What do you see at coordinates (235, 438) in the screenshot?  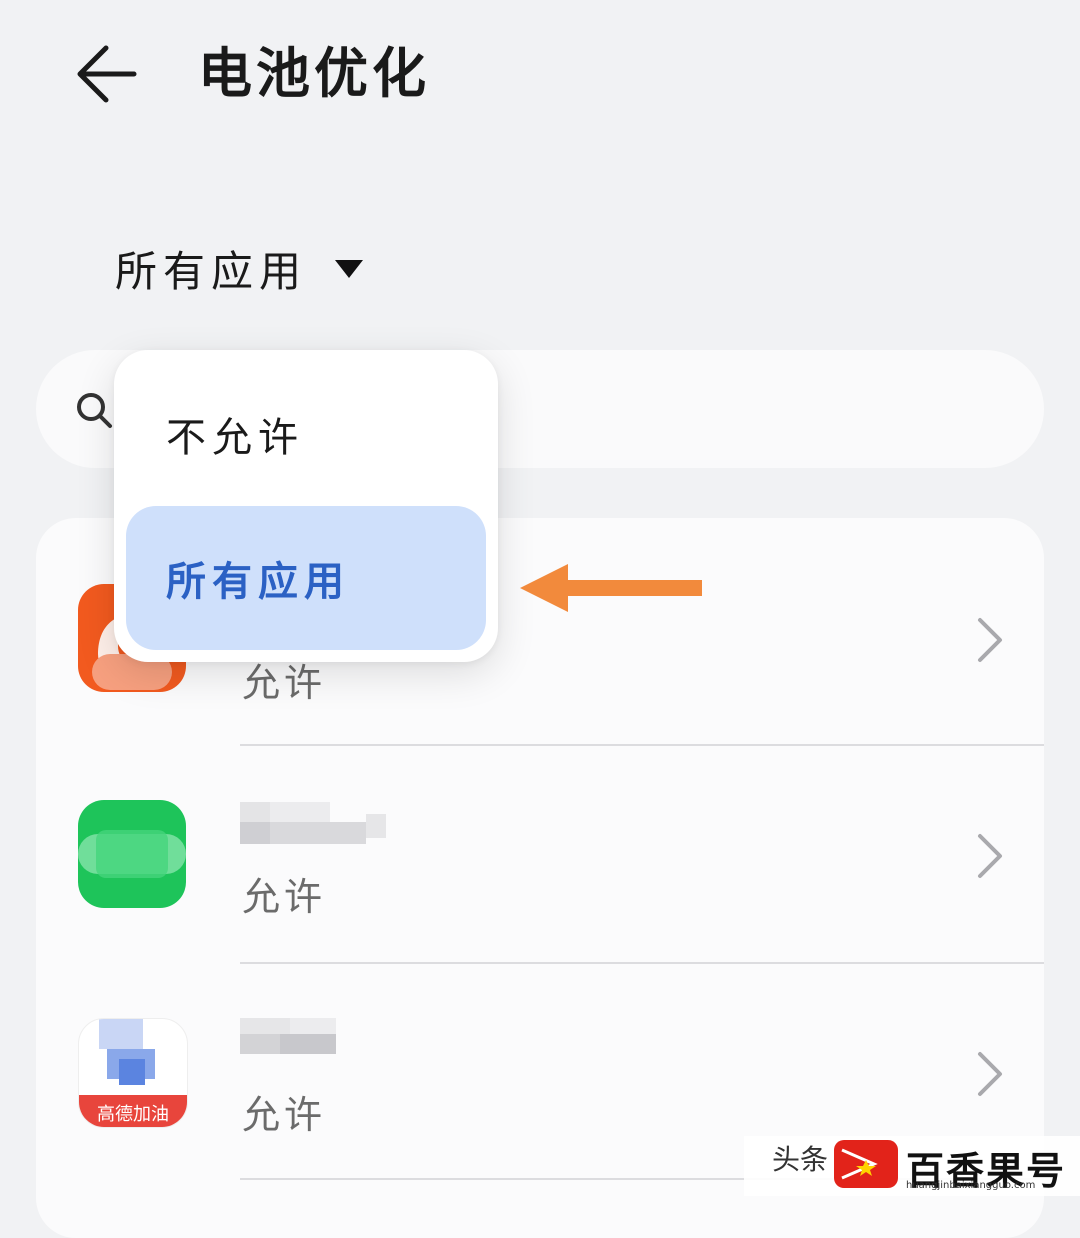 I see `dropdown-option-label: 不允许` at bounding box center [235, 438].